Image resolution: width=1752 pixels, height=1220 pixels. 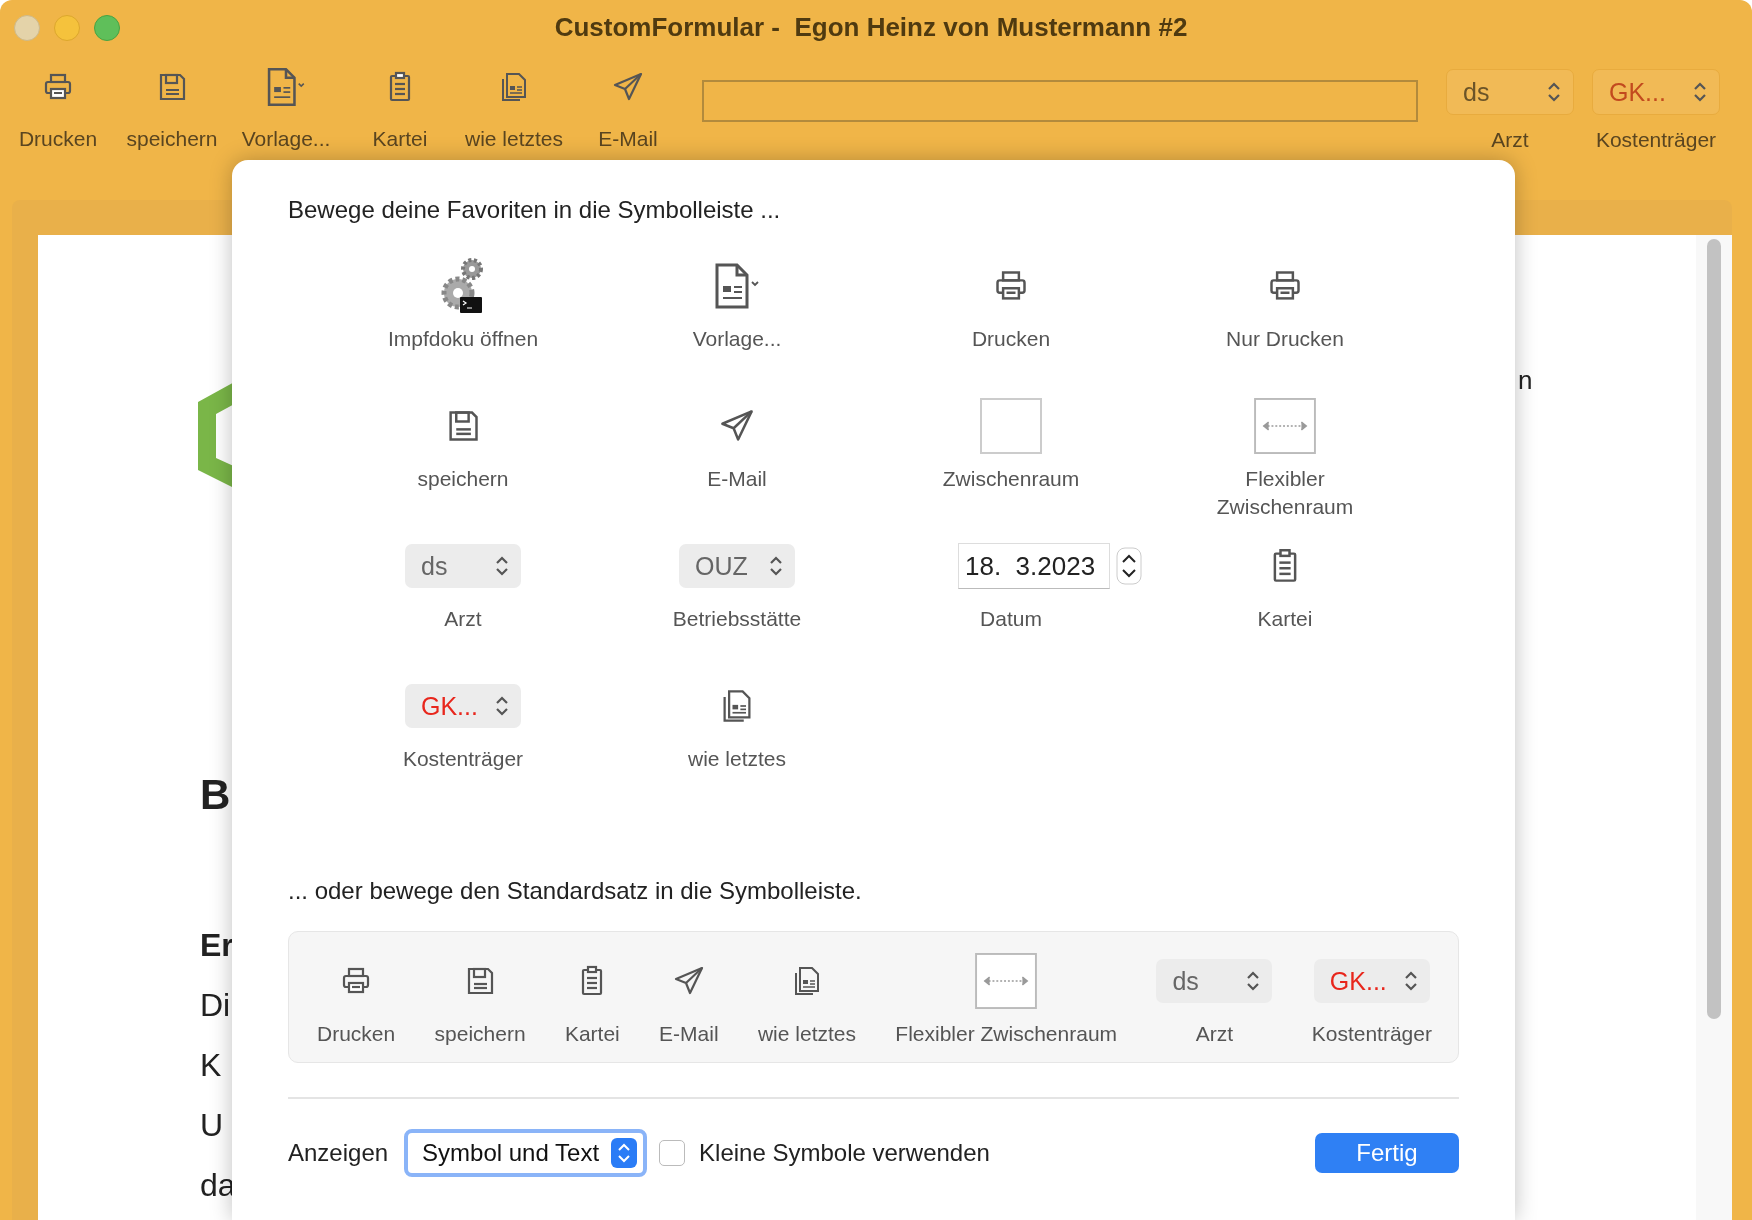 I want to click on stepper-icon, so click(x=1129, y=566).